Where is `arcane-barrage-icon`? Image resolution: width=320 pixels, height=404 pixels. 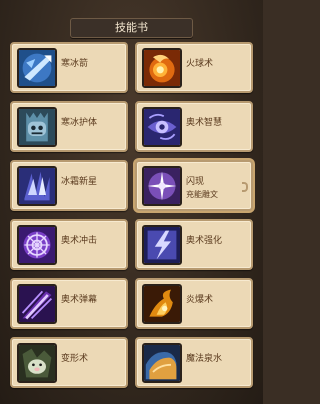 arcane-barrage-icon is located at coordinates (37, 304).